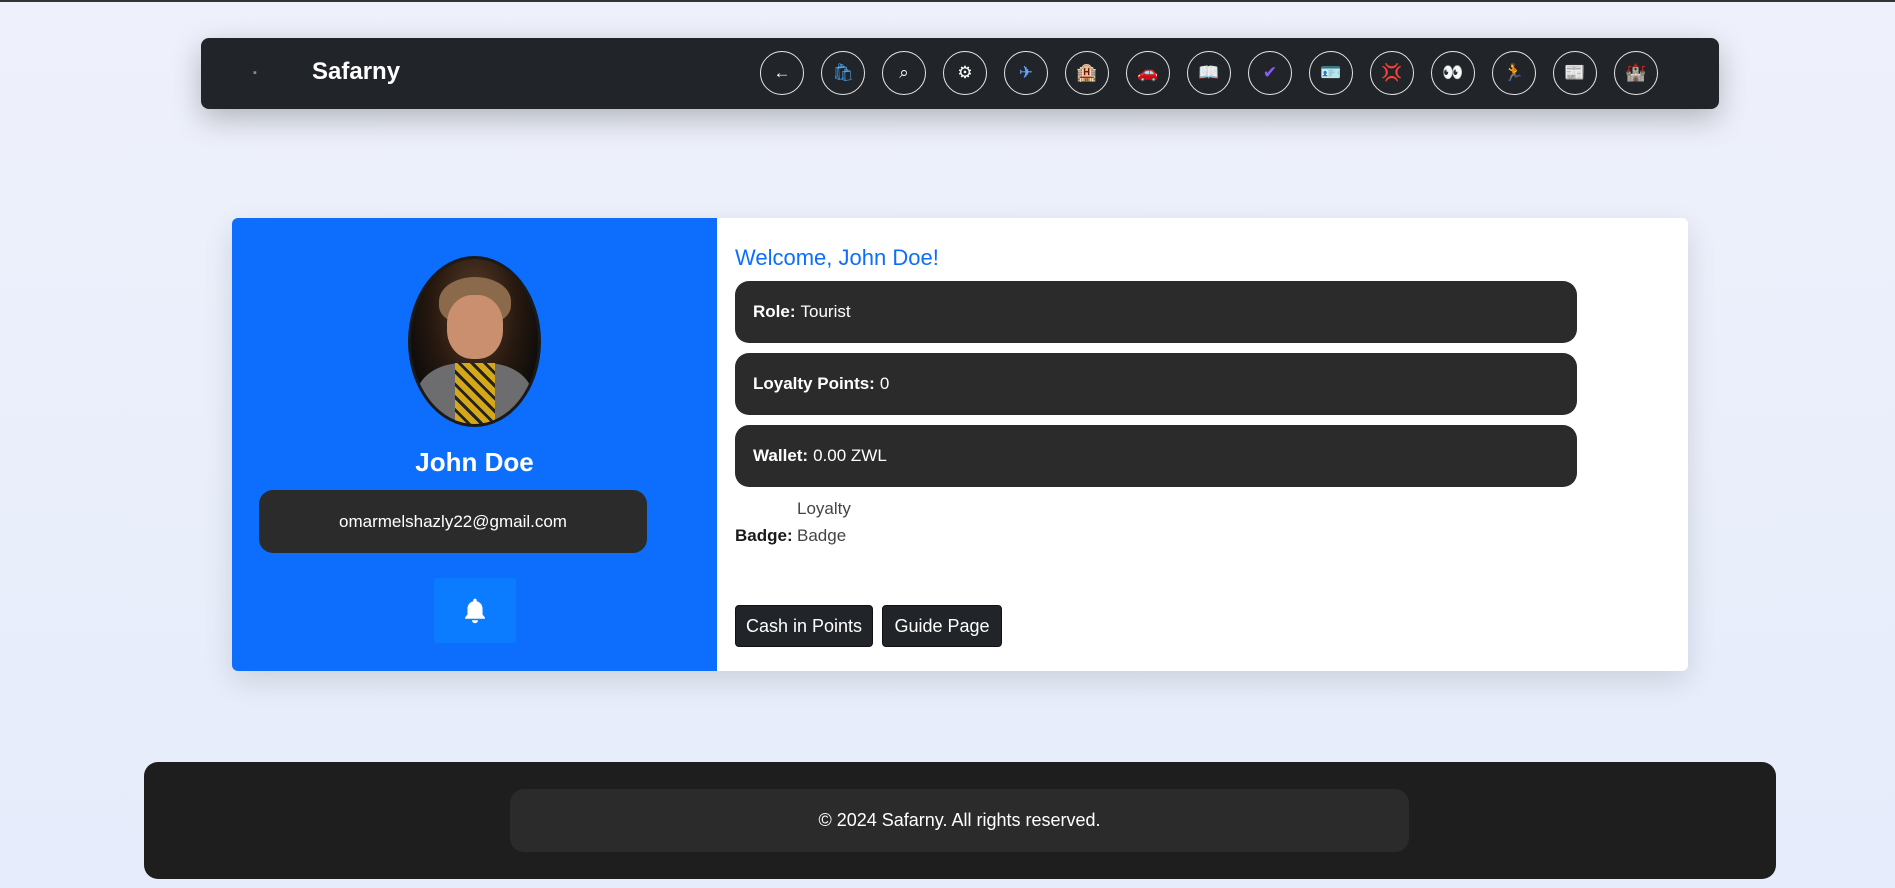 Image resolution: width=1895 pixels, height=888 pixels. What do you see at coordinates (474, 444) in the screenshot?
I see `profile-sidebar: John Doe omarmelshazly22@gmail.com` at bounding box center [474, 444].